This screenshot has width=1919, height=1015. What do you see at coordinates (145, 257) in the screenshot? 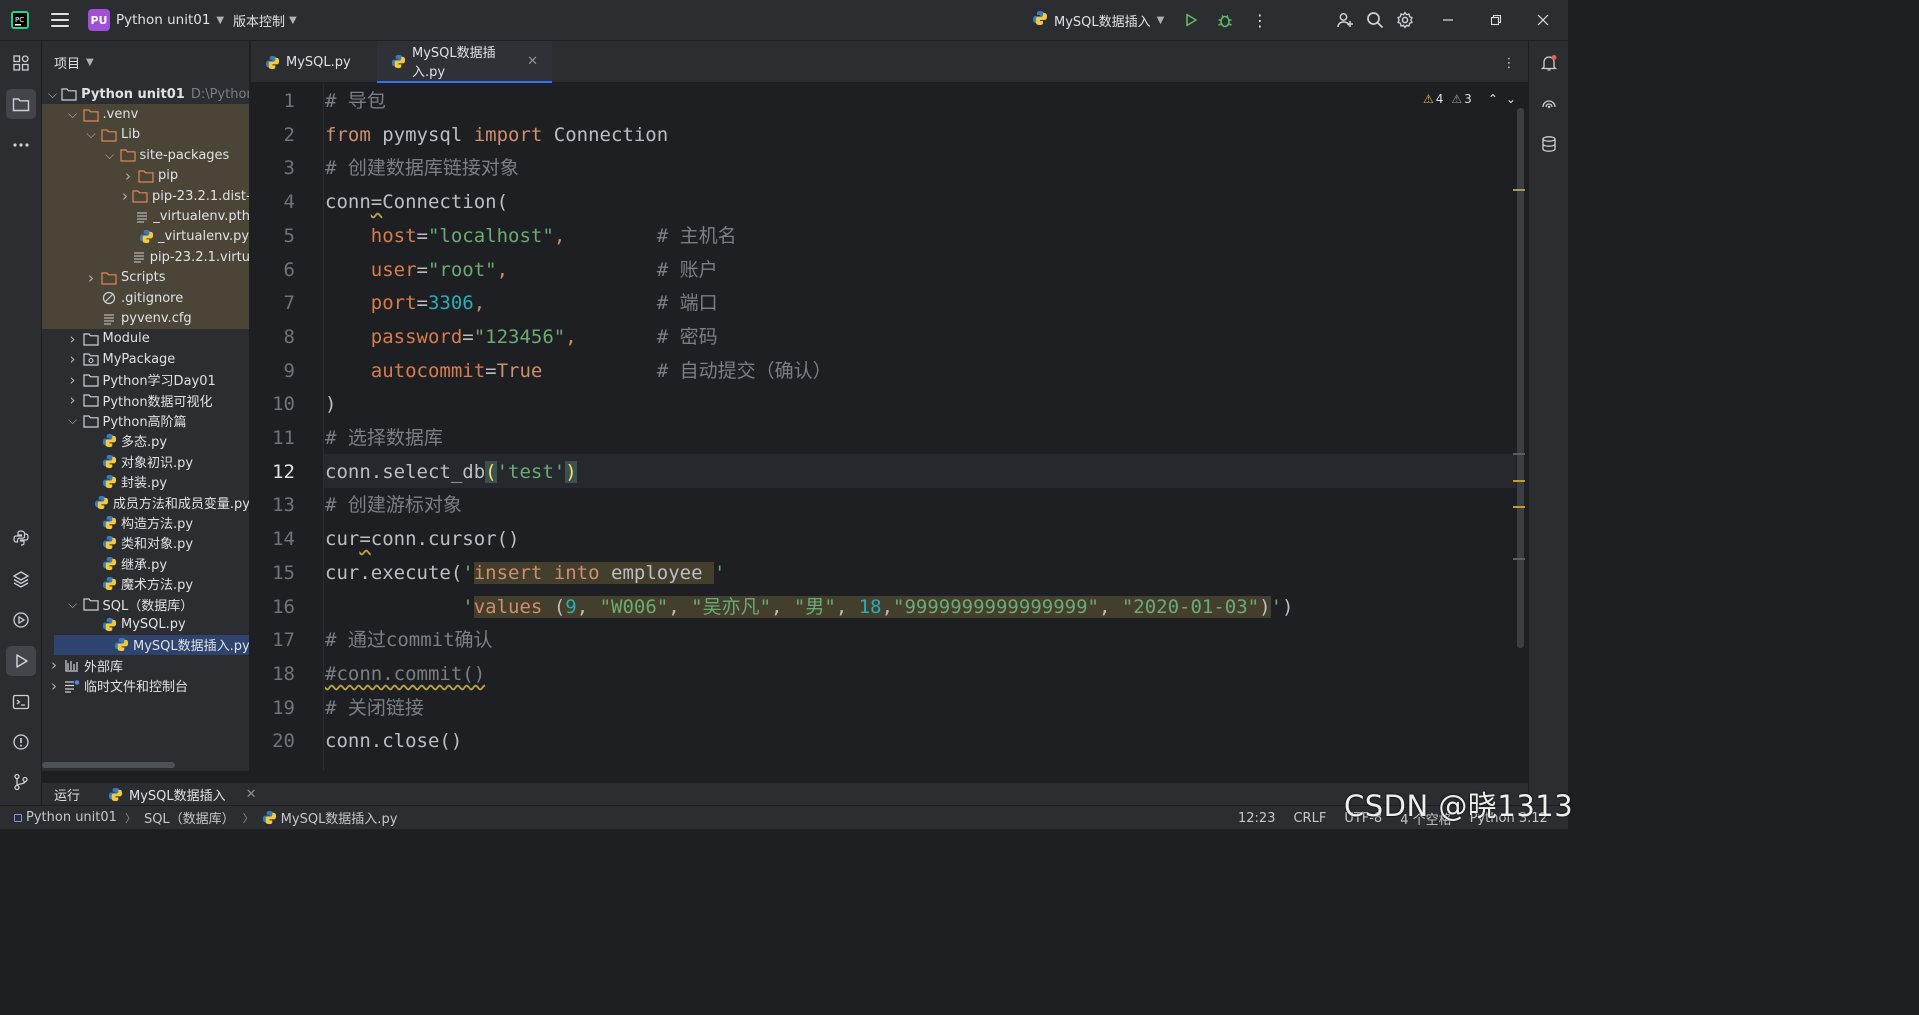
I see `tree-item: pip-23.2.1.virtu` at bounding box center [145, 257].